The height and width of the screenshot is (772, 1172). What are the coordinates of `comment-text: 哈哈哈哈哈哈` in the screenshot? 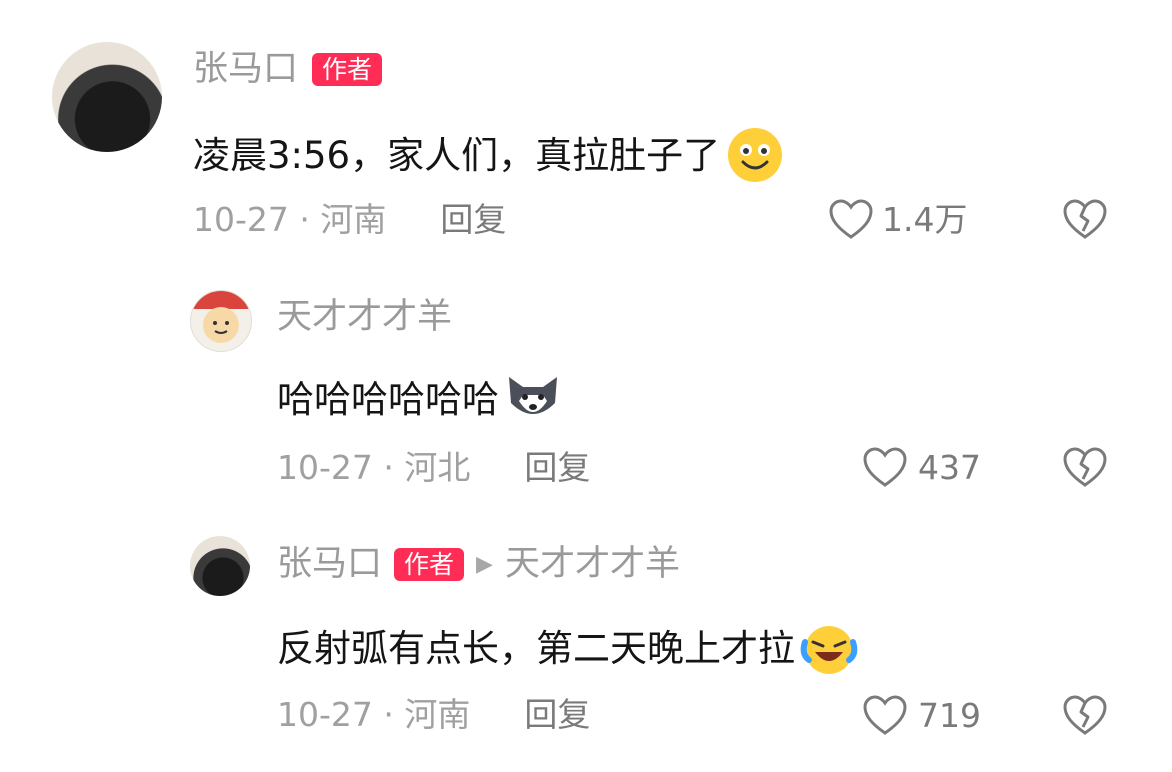 It's located at (388, 399).